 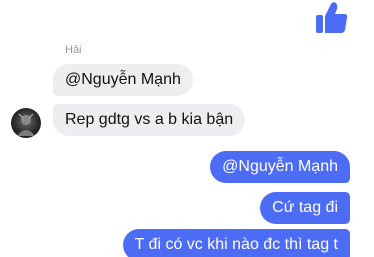 I want to click on user-avatar, so click(x=26, y=123).